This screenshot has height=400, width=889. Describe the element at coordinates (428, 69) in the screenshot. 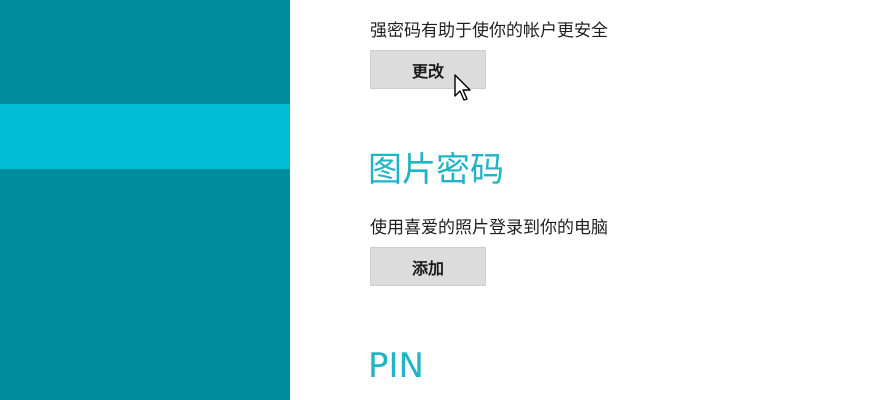

I see `change-password-button: 更改` at that location.